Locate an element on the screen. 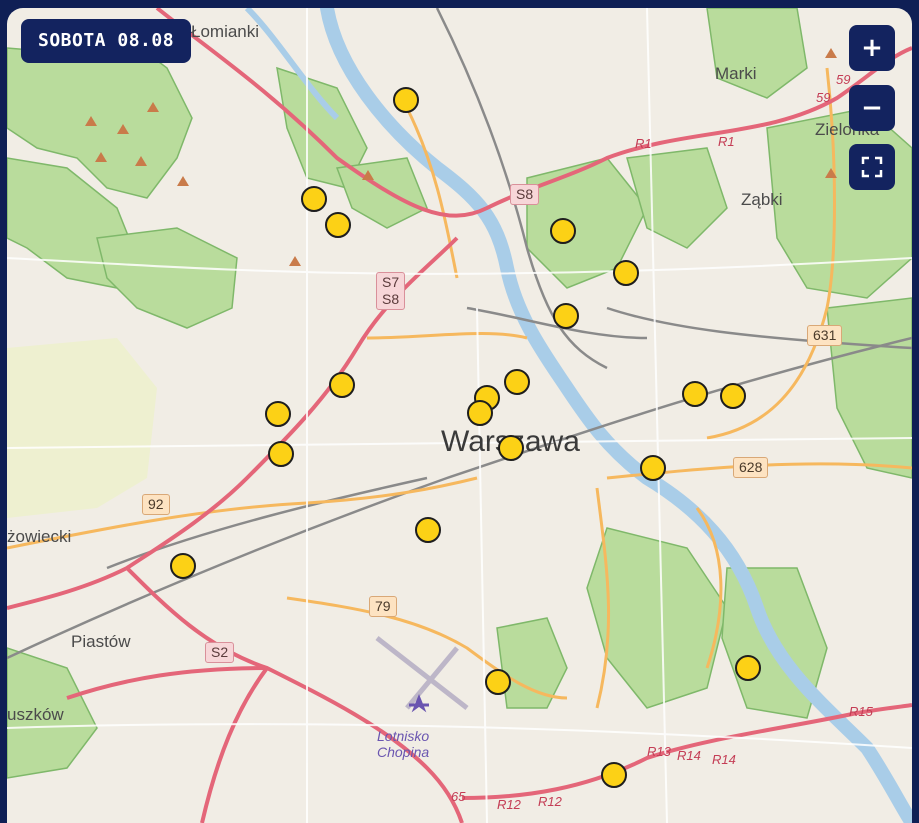 This screenshot has height=823, width=919. town-label-marki: Marki is located at coordinates (736, 73).